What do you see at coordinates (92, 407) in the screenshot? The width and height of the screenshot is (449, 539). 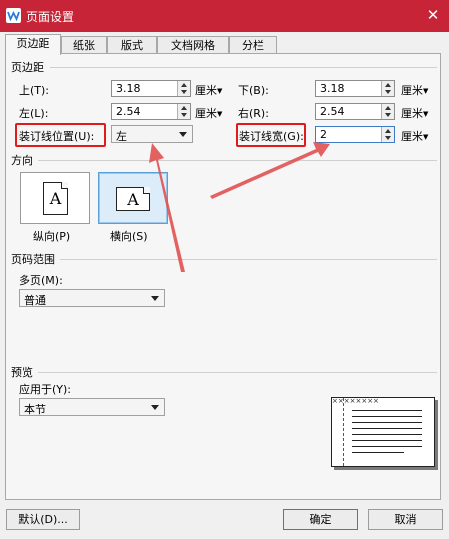 I see `apply-to-select: 本节` at bounding box center [92, 407].